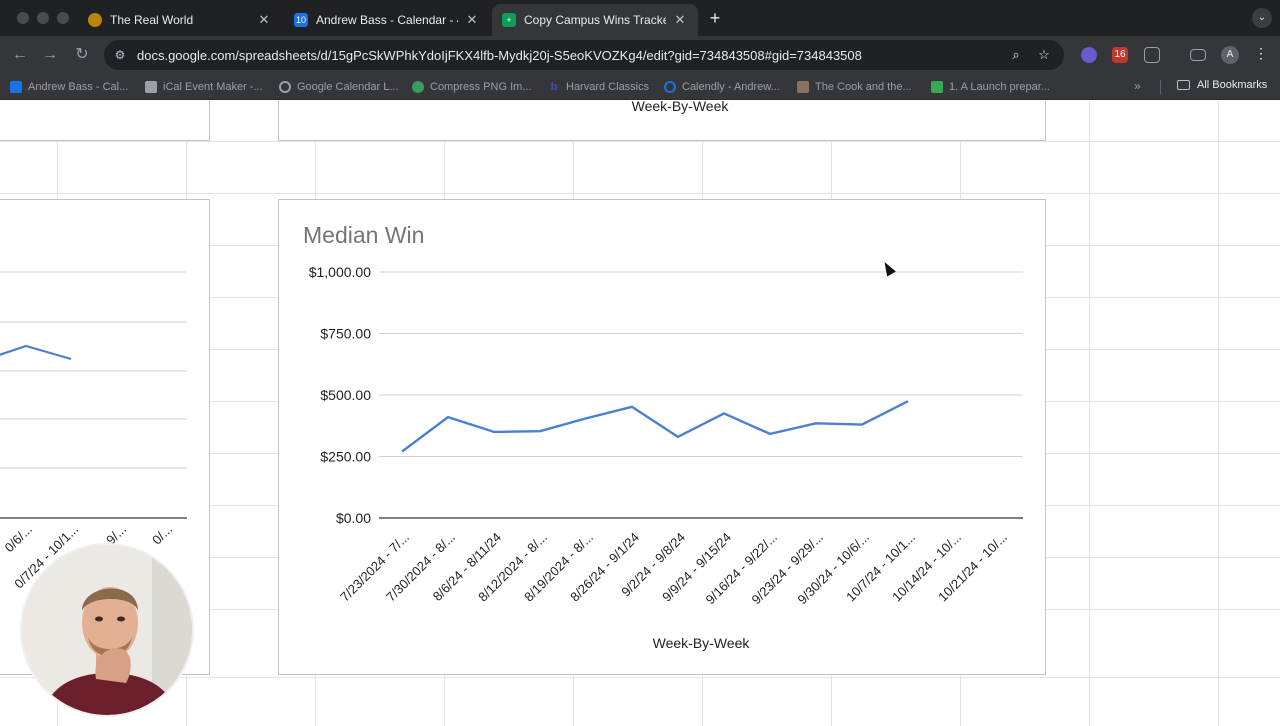 The image size is (1280, 726). I want to click on tab-real-world: The Real World ✕, so click(180, 20).